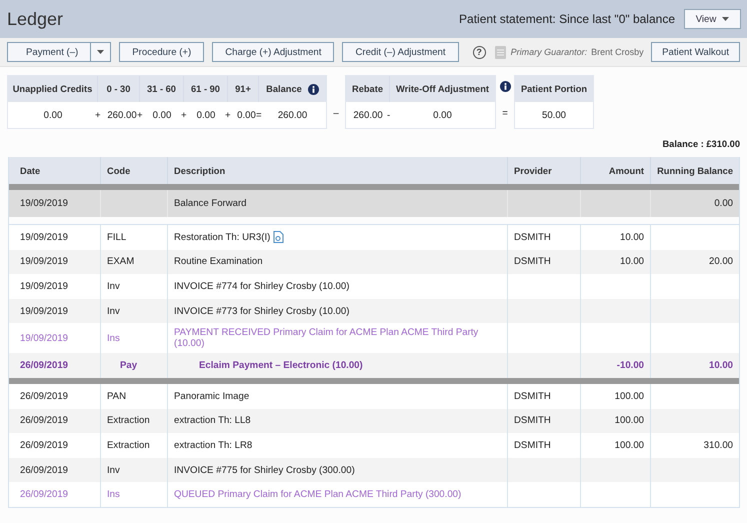 This screenshot has height=523, width=747. I want to click on table-cell: EXAM, so click(120, 262).